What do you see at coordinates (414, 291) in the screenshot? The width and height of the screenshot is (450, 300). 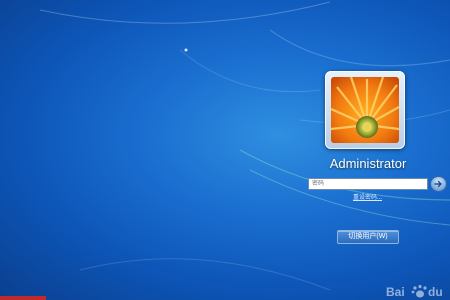 I see `baidu-watermark-icon: Bai du` at bounding box center [414, 291].